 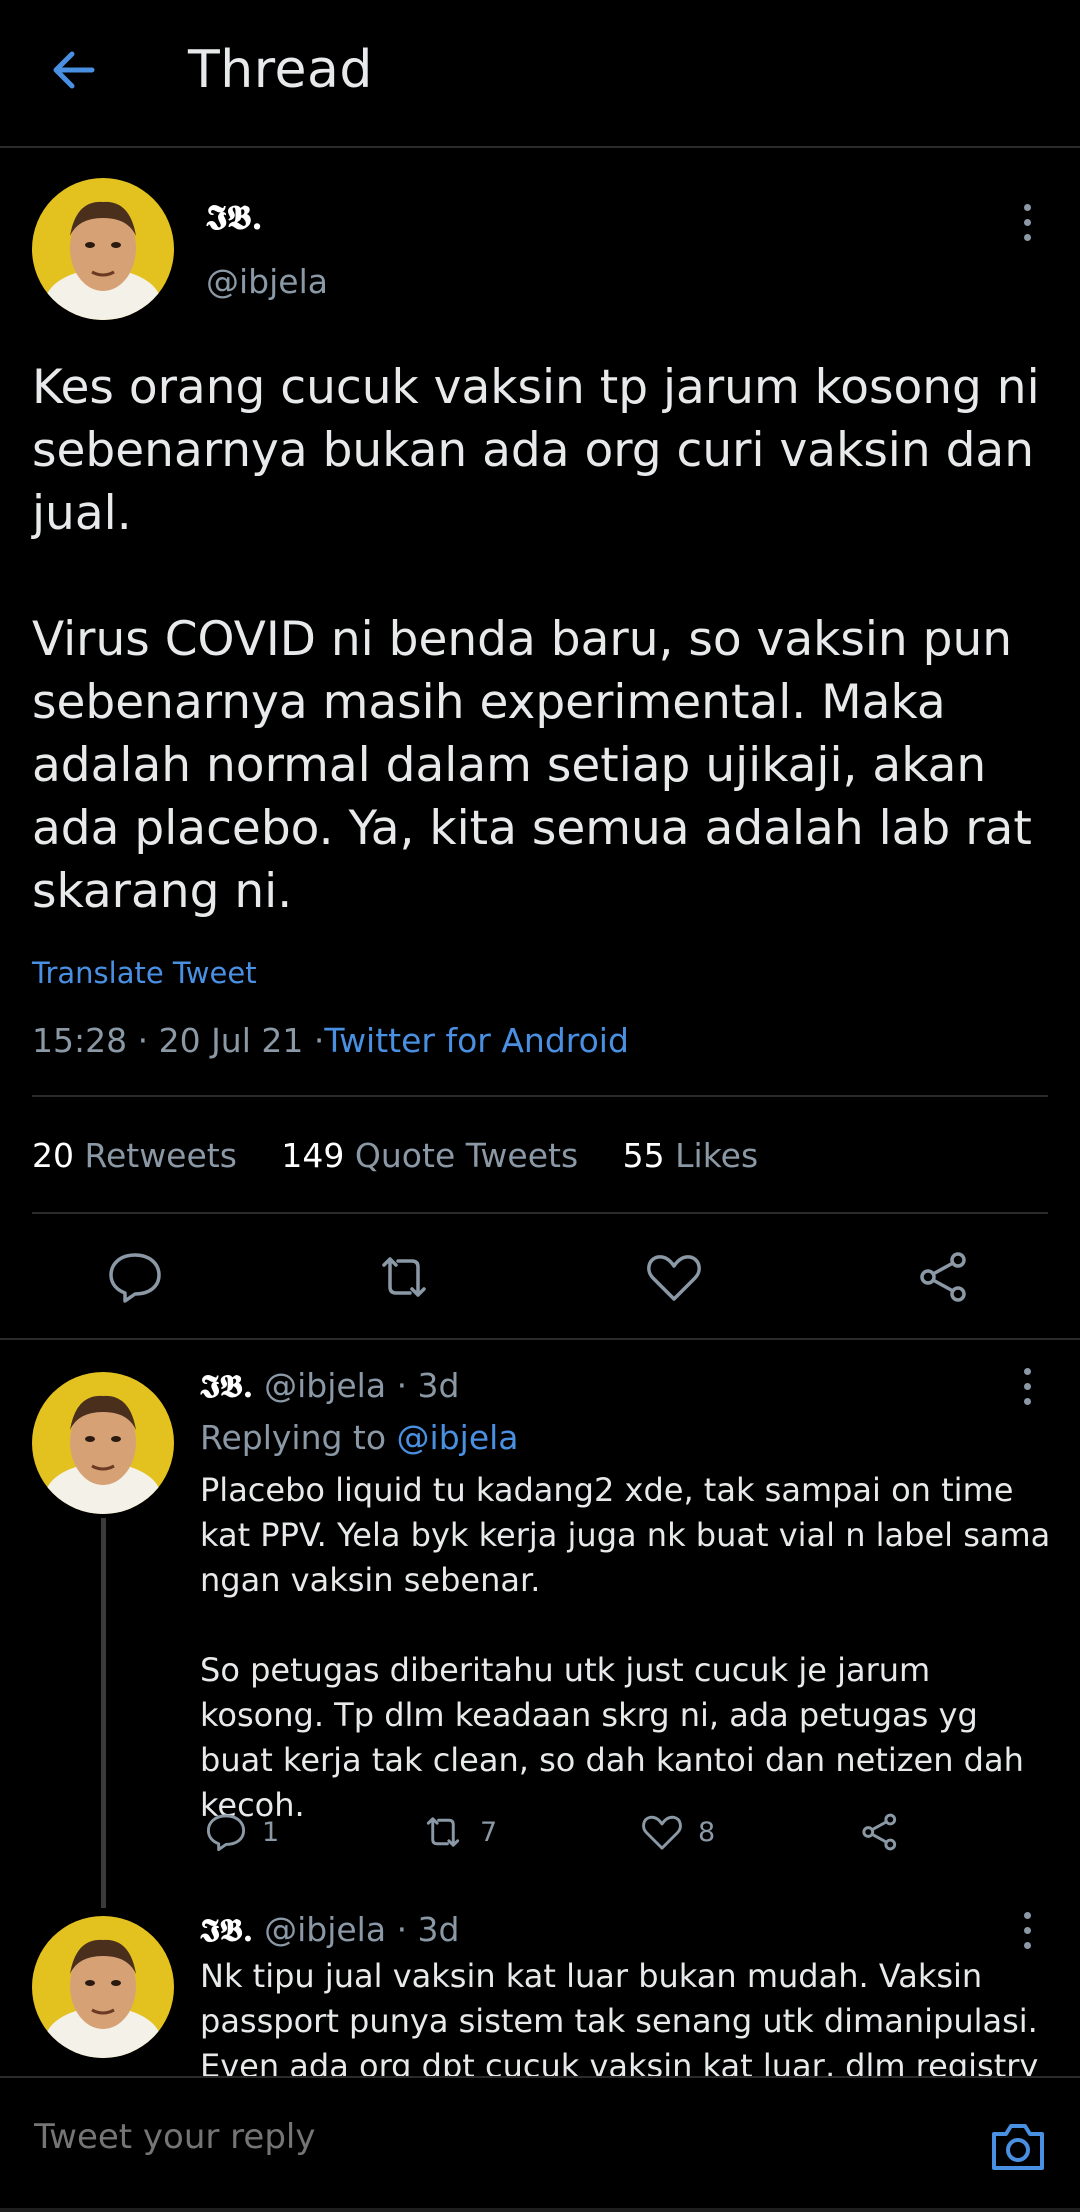 What do you see at coordinates (458, 1437) in the screenshot?
I see `replying-to-link: @ibjela` at bounding box center [458, 1437].